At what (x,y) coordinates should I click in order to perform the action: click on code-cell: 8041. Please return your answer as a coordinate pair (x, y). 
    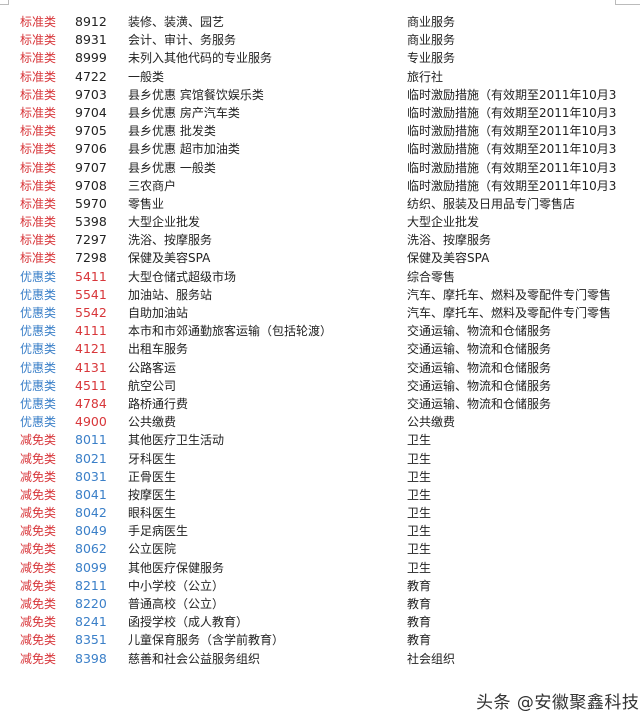
    Looking at the image, I should click on (91, 494).